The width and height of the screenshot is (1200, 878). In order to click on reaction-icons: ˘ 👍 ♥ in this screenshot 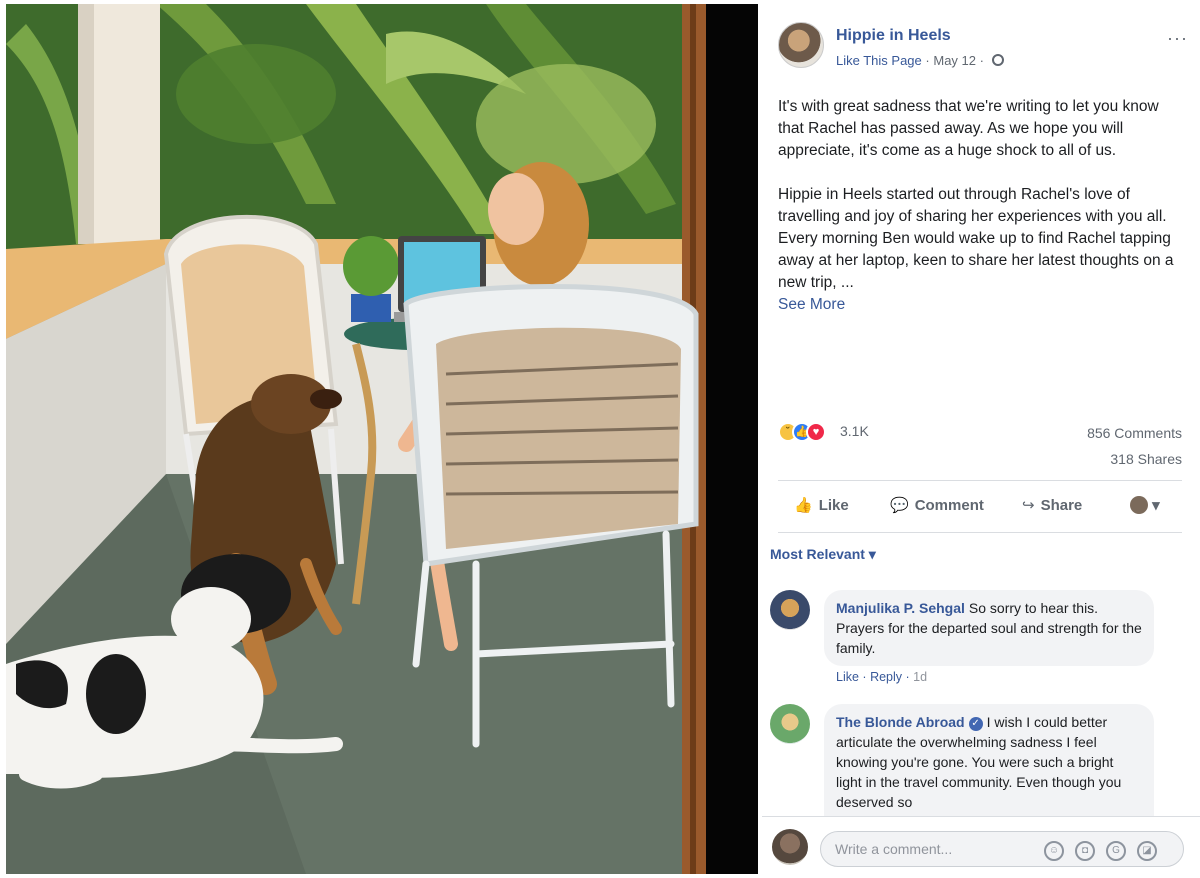, I will do `click(808, 432)`.